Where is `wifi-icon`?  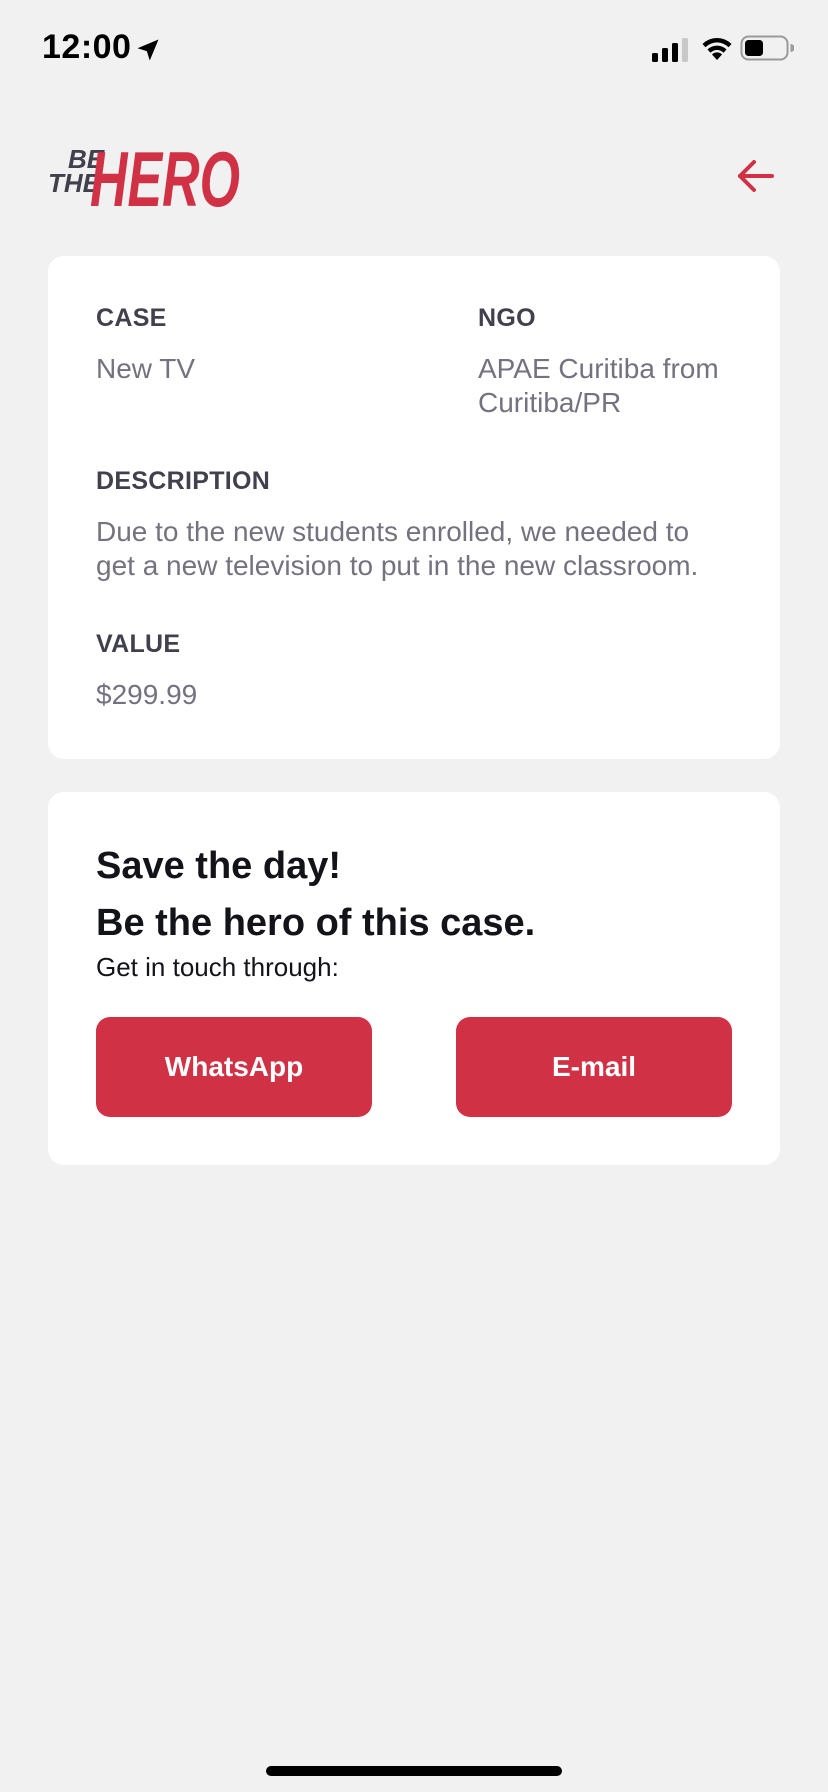
wifi-icon is located at coordinates (717, 48).